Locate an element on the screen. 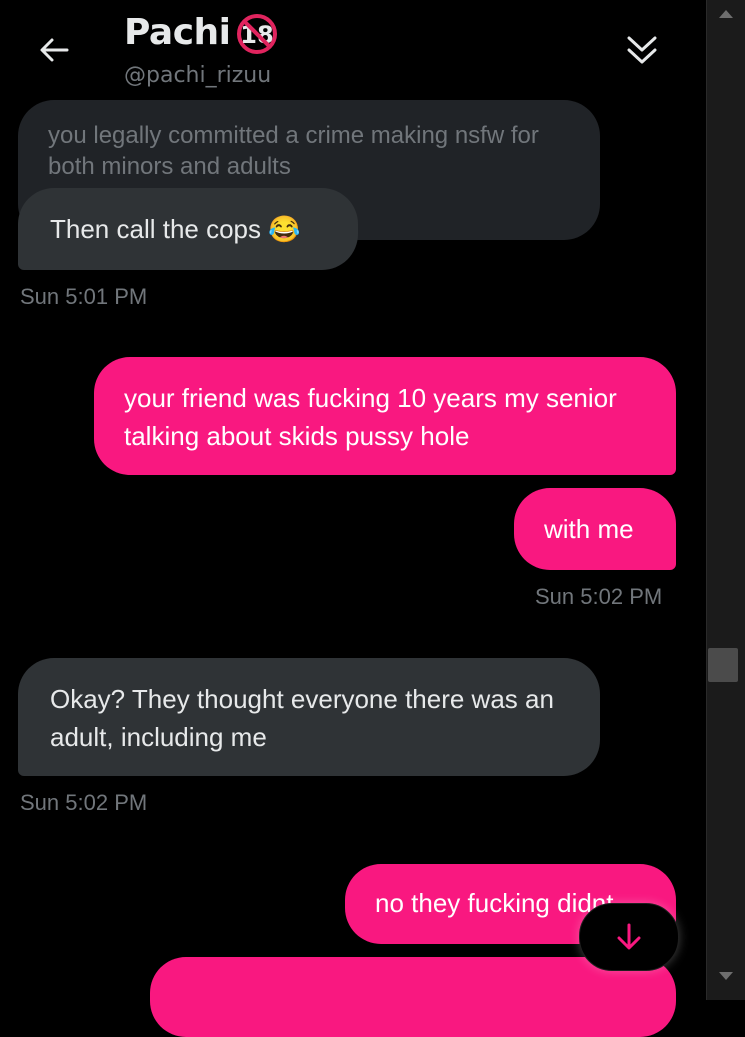 This screenshot has height=1037, width=745. message-bubble-outgoing: with me is located at coordinates (595, 529).